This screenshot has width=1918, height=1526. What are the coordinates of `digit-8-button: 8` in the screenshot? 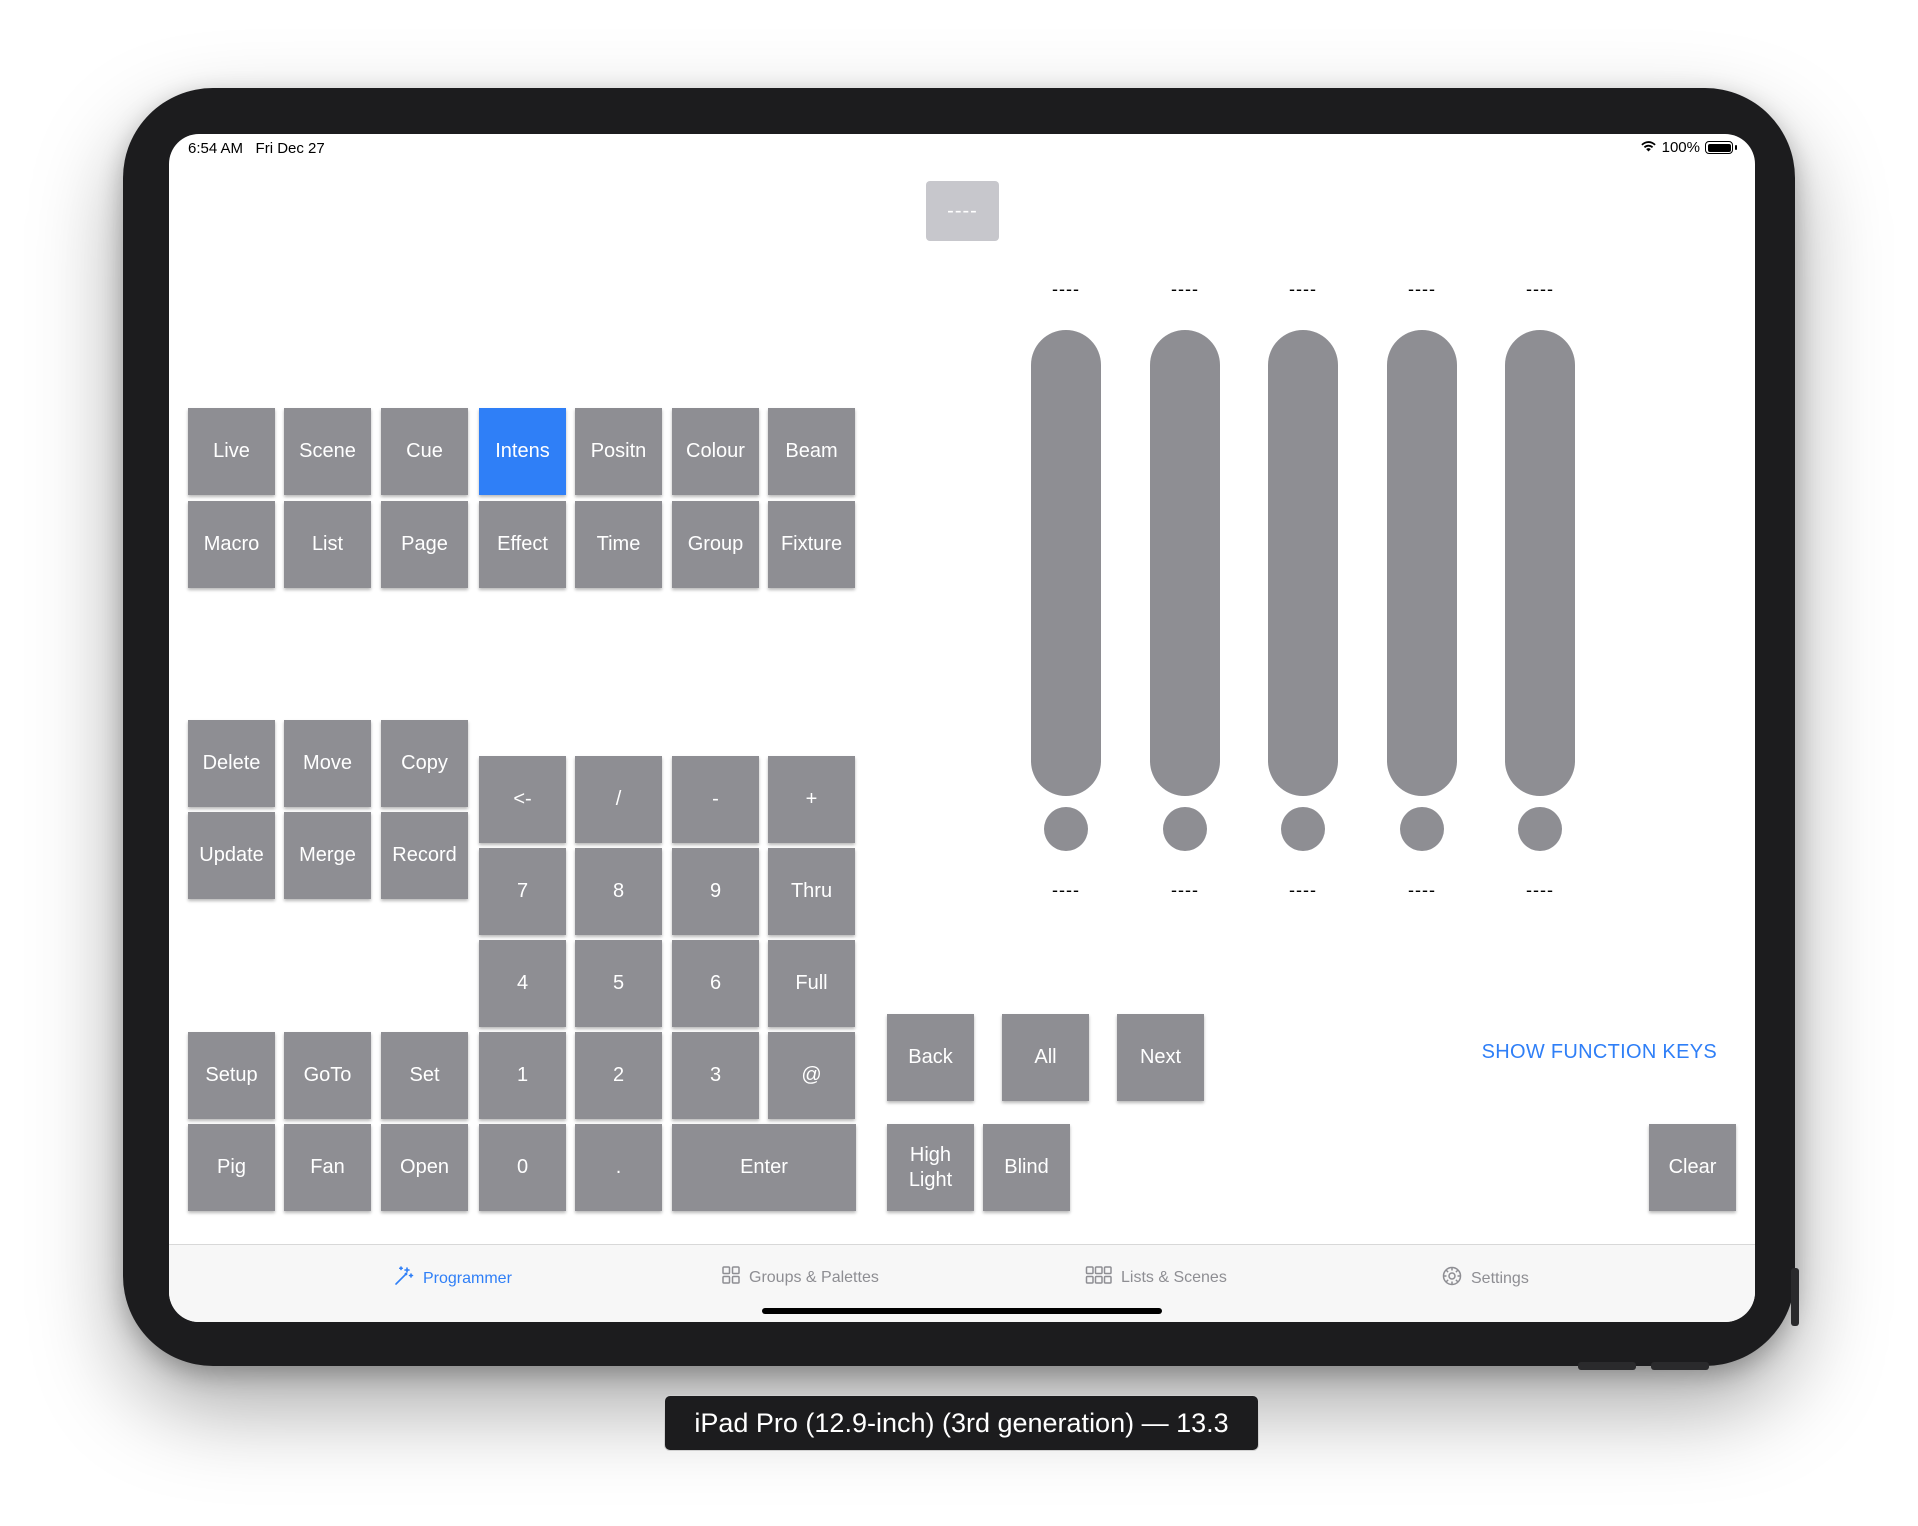 It's located at (618, 891).